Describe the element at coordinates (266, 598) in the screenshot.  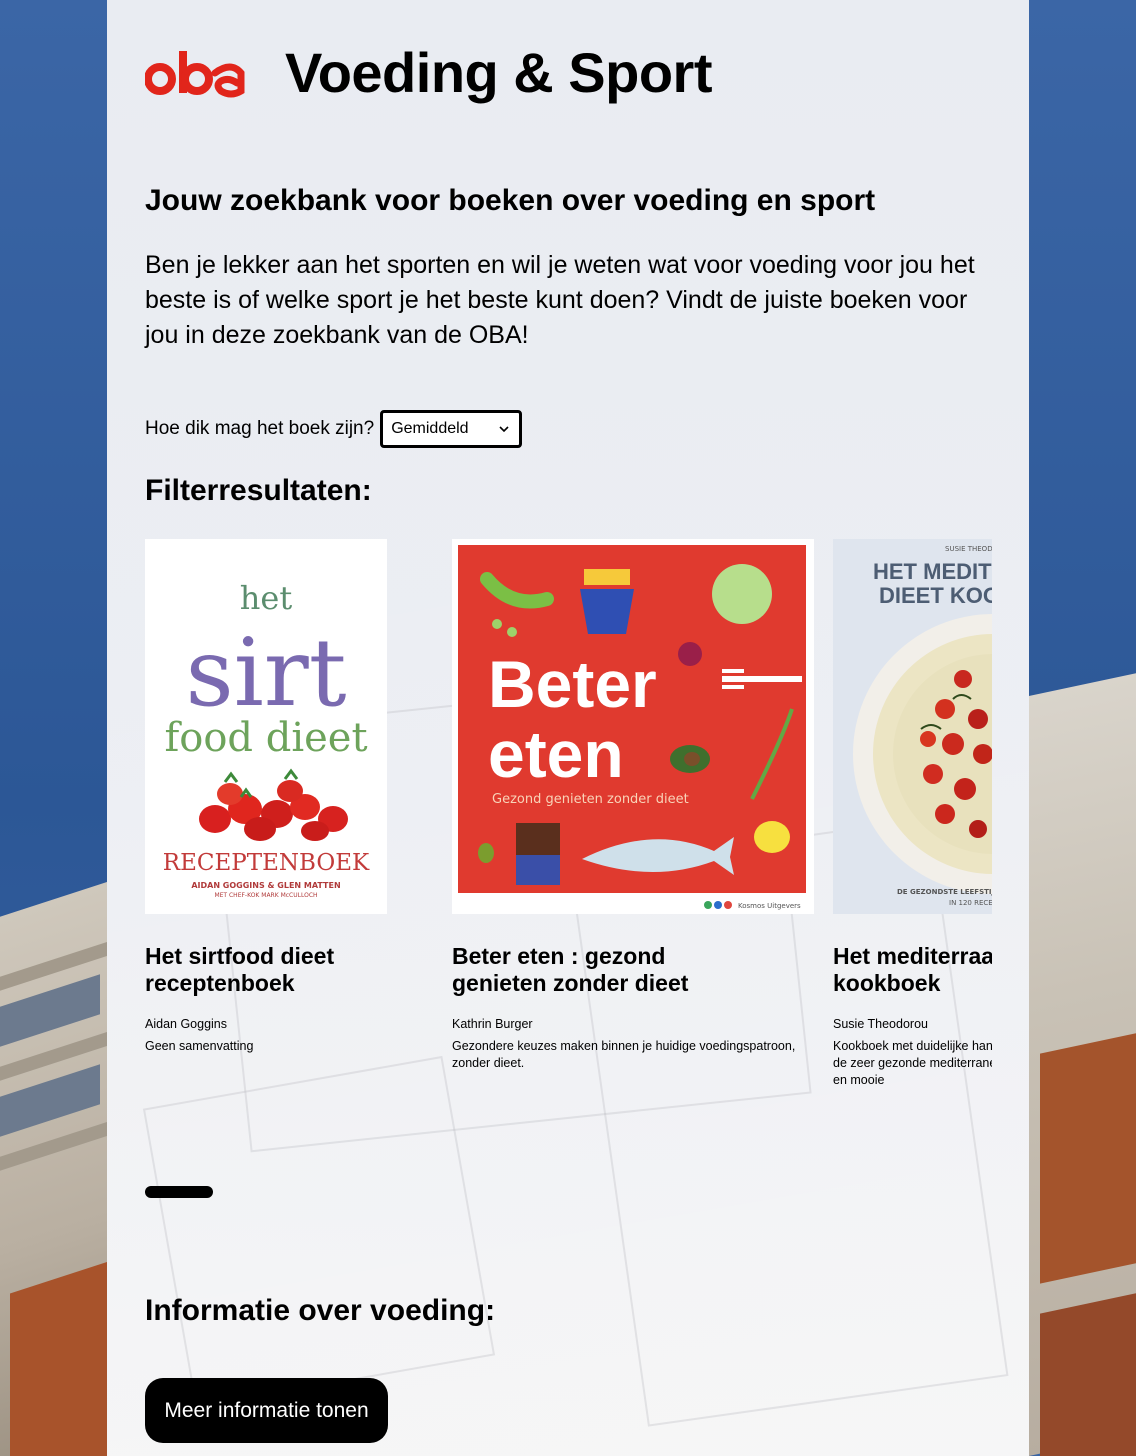
I see `cover-text: het` at that location.